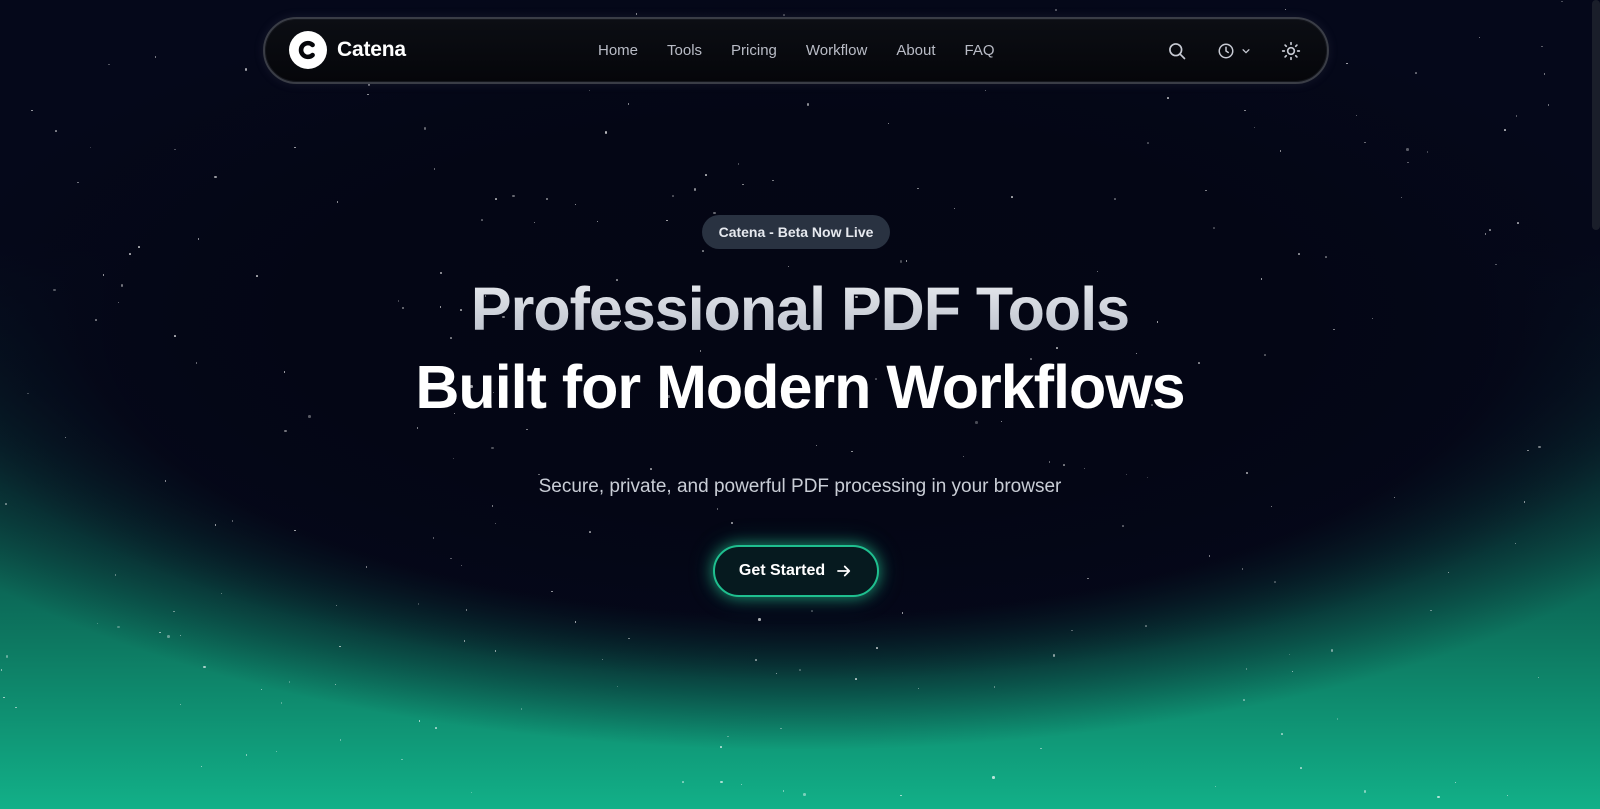  I want to click on hero-headline-line2: Built for Modern Workflows, so click(800, 387).